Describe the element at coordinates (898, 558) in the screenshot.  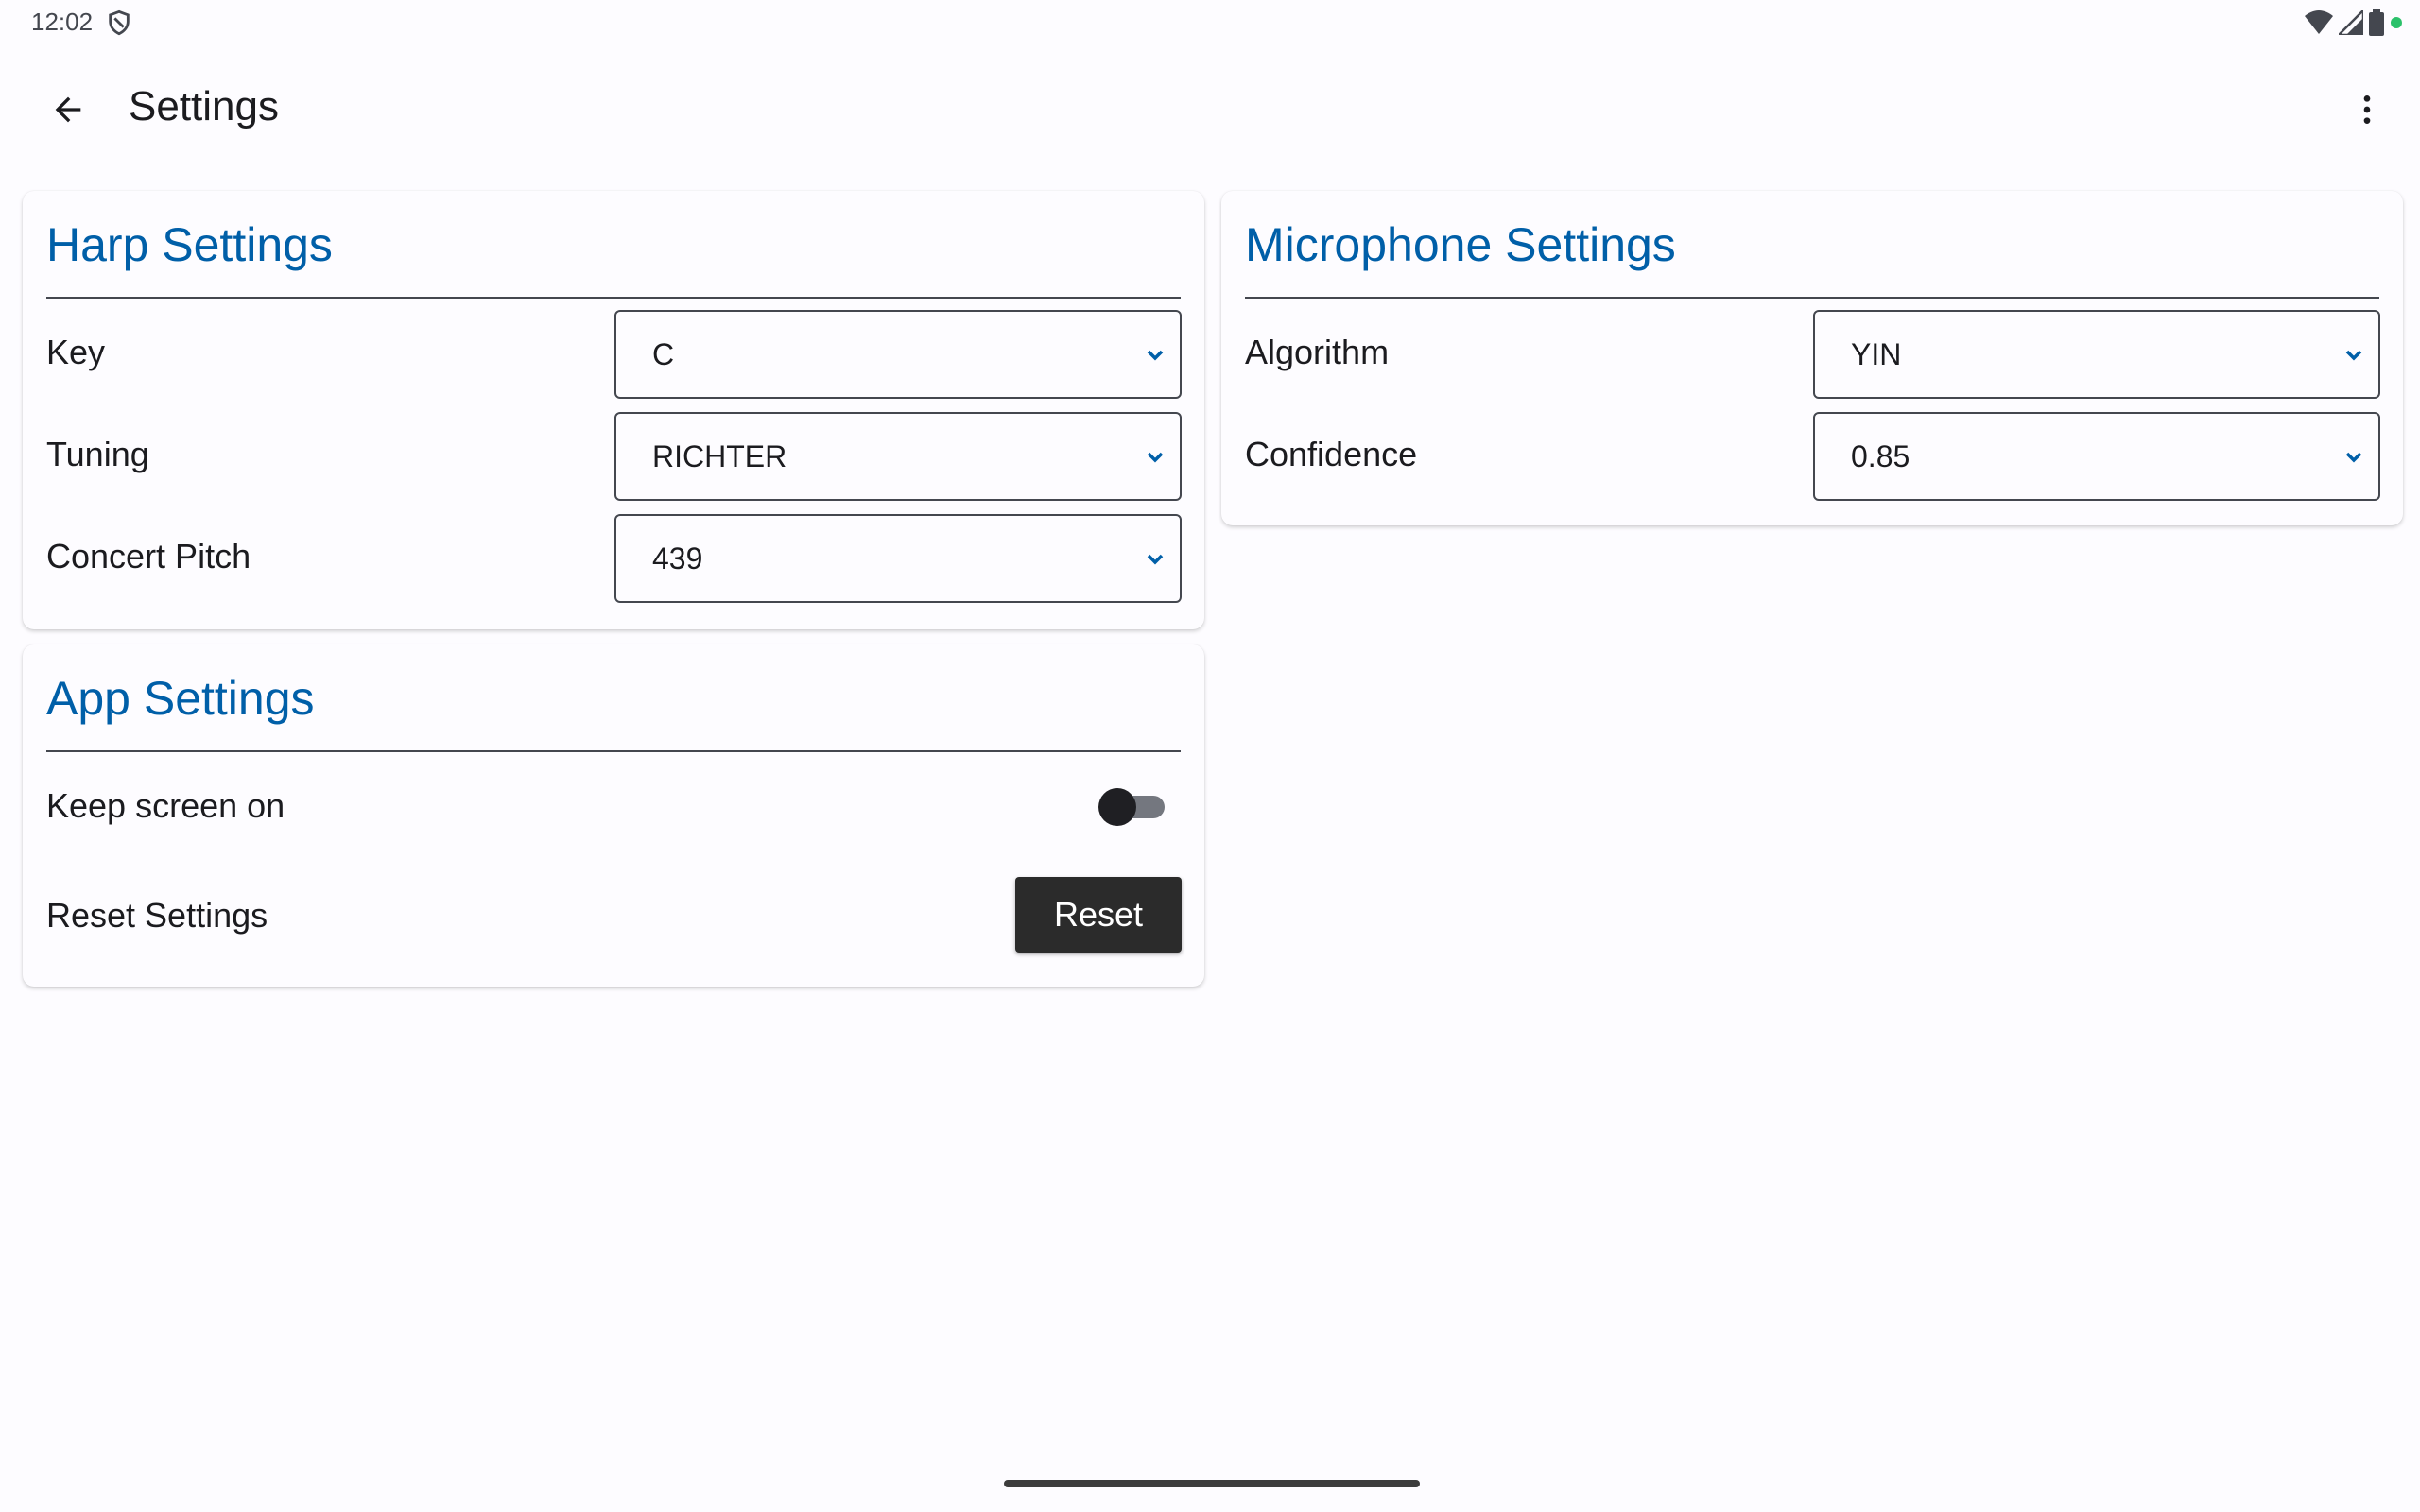
I see `concert-pitch-select: 439` at that location.